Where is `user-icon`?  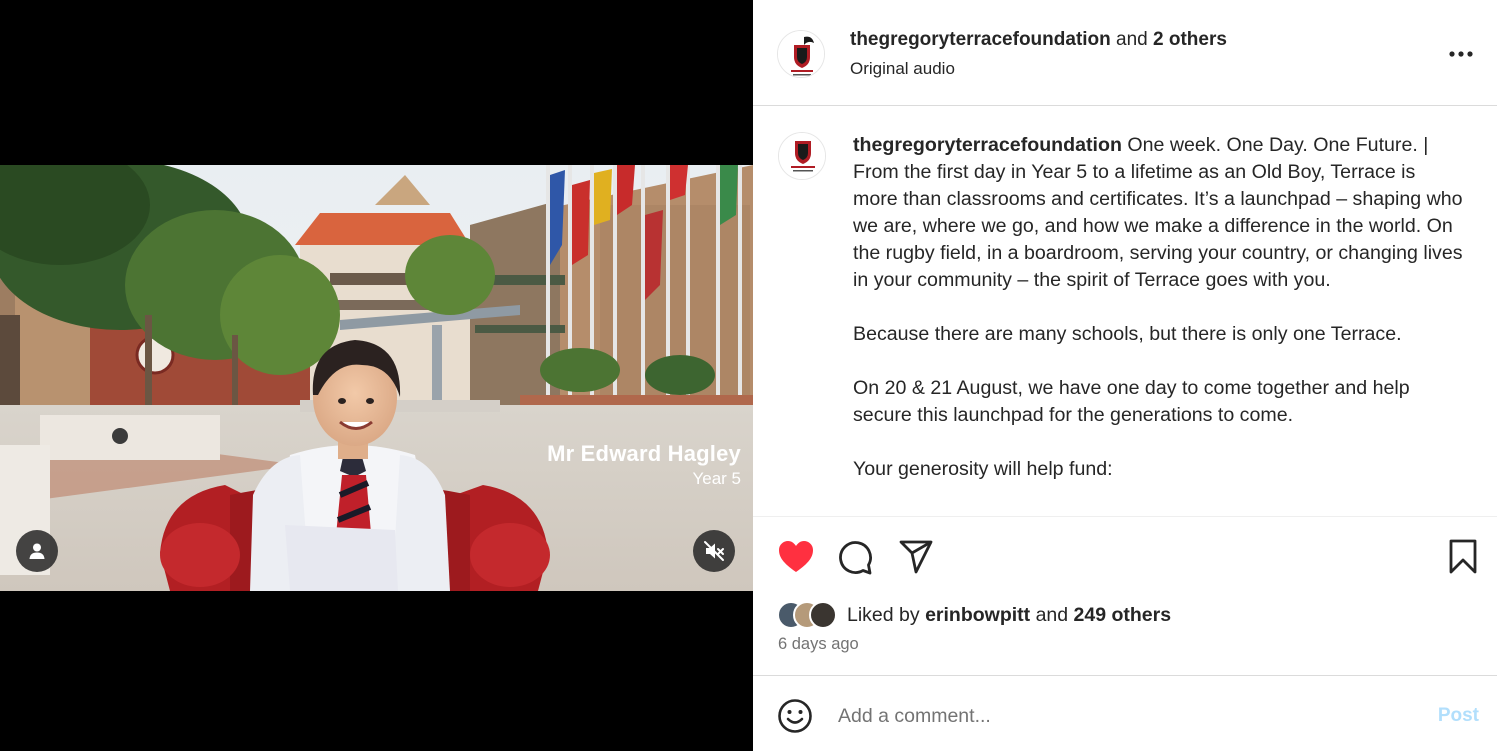
user-icon is located at coordinates (37, 551).